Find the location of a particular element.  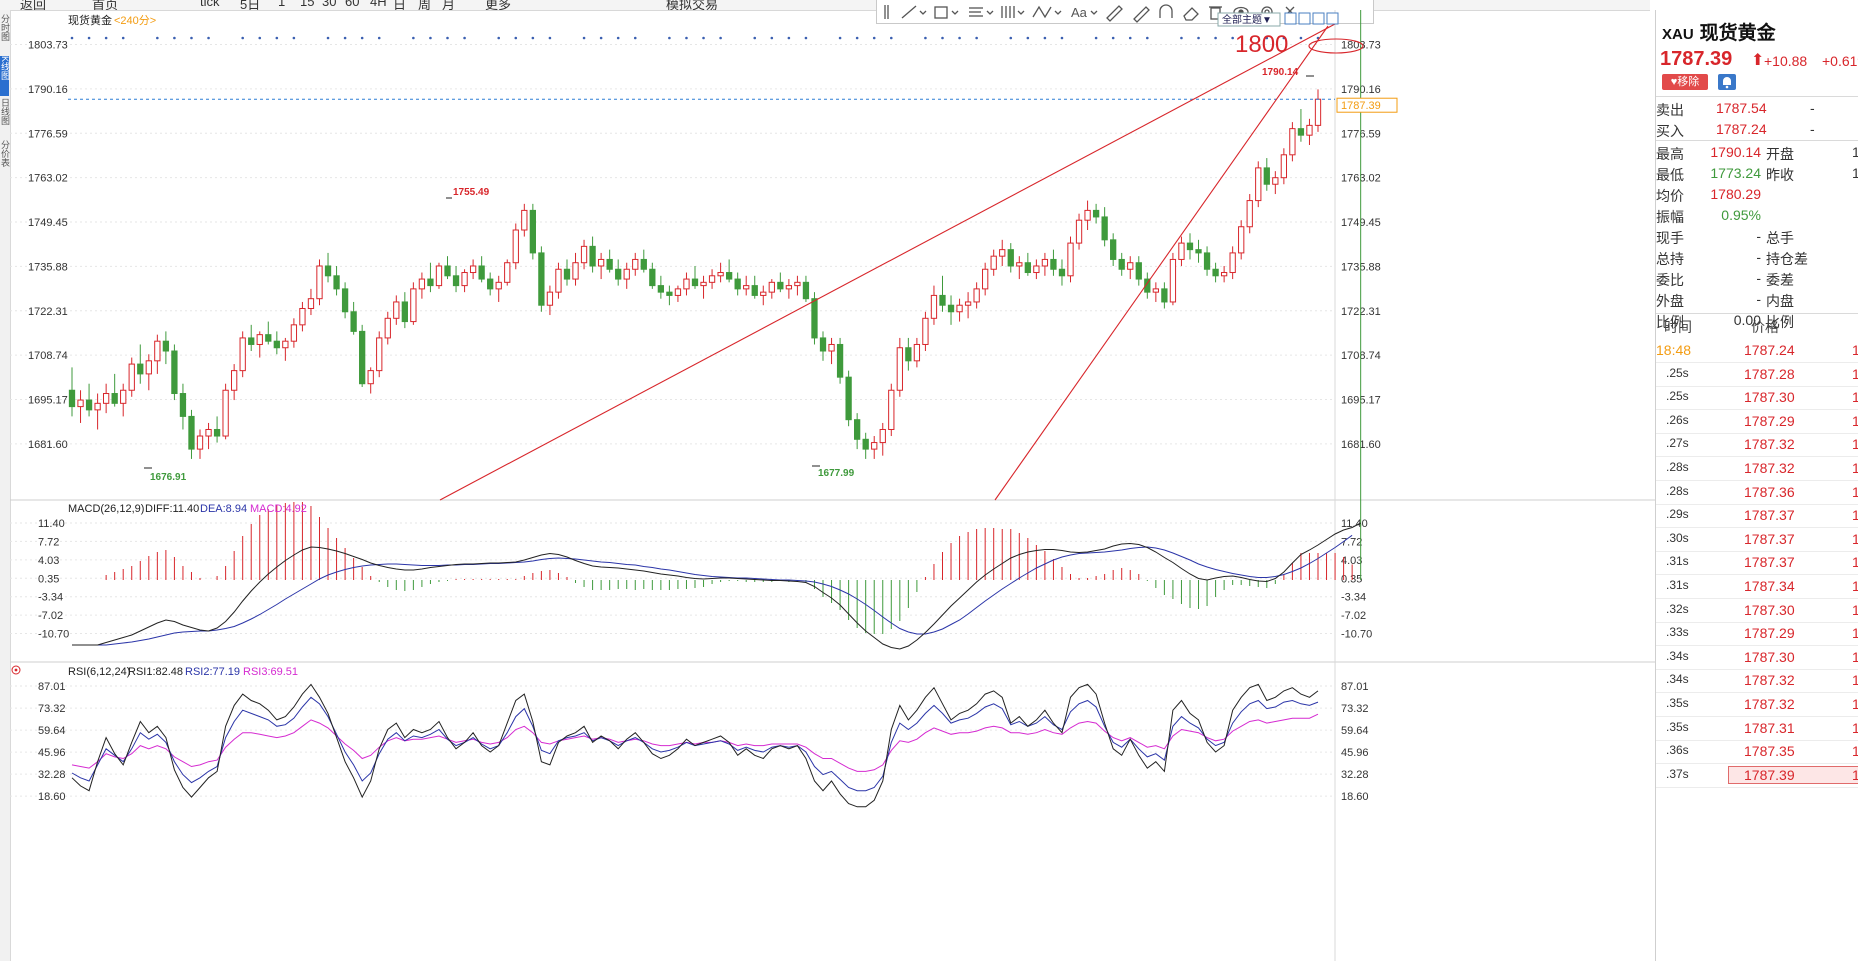

left-tab: 日线图 is located at coordinates (5, 118).